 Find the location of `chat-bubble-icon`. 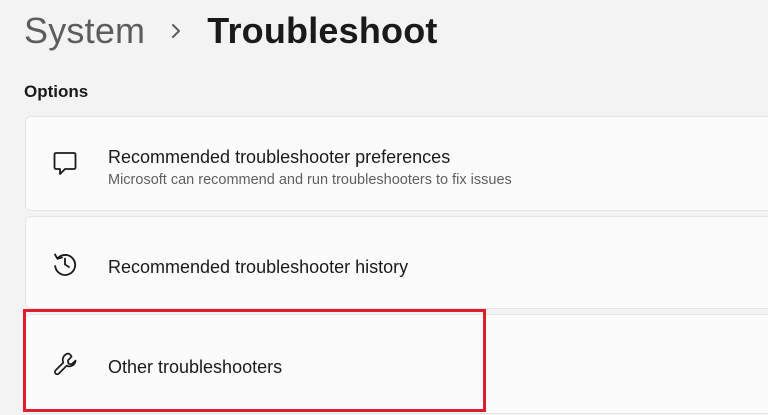

chat-bubble-icon is located at coordinates (65, 163).